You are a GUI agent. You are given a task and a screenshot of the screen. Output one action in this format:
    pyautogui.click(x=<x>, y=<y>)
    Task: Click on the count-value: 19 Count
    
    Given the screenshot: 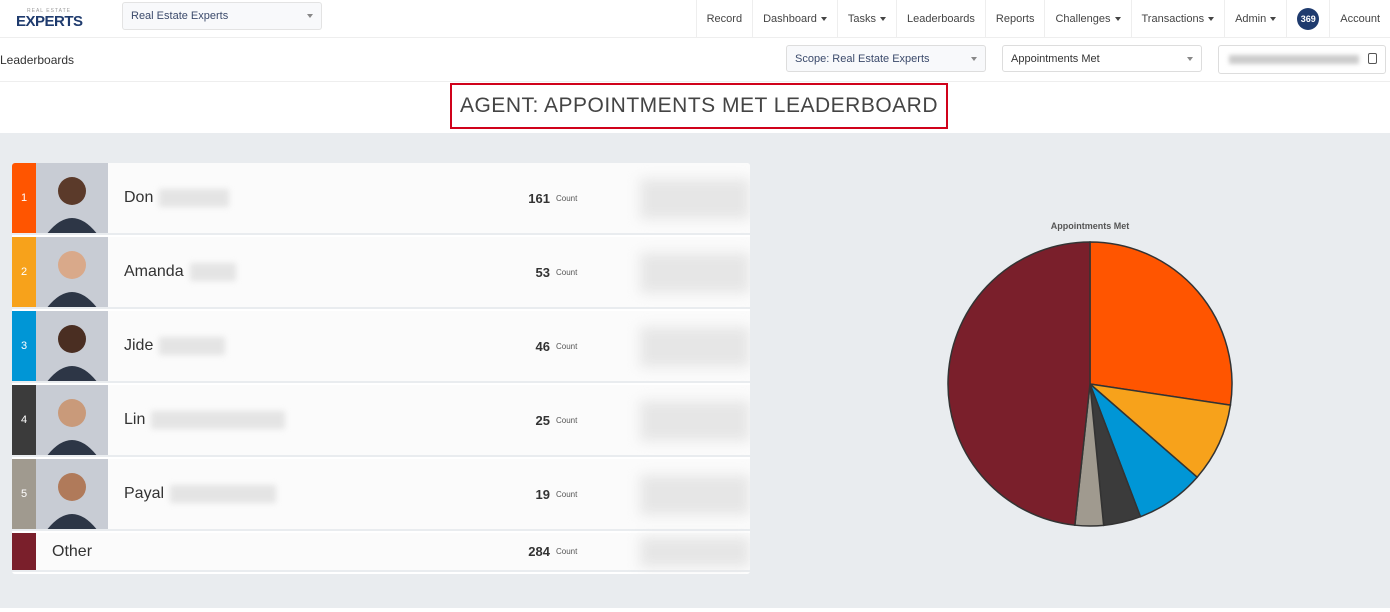 What is the action you would take?
    pyautogui.click(x=556, y=494)
    